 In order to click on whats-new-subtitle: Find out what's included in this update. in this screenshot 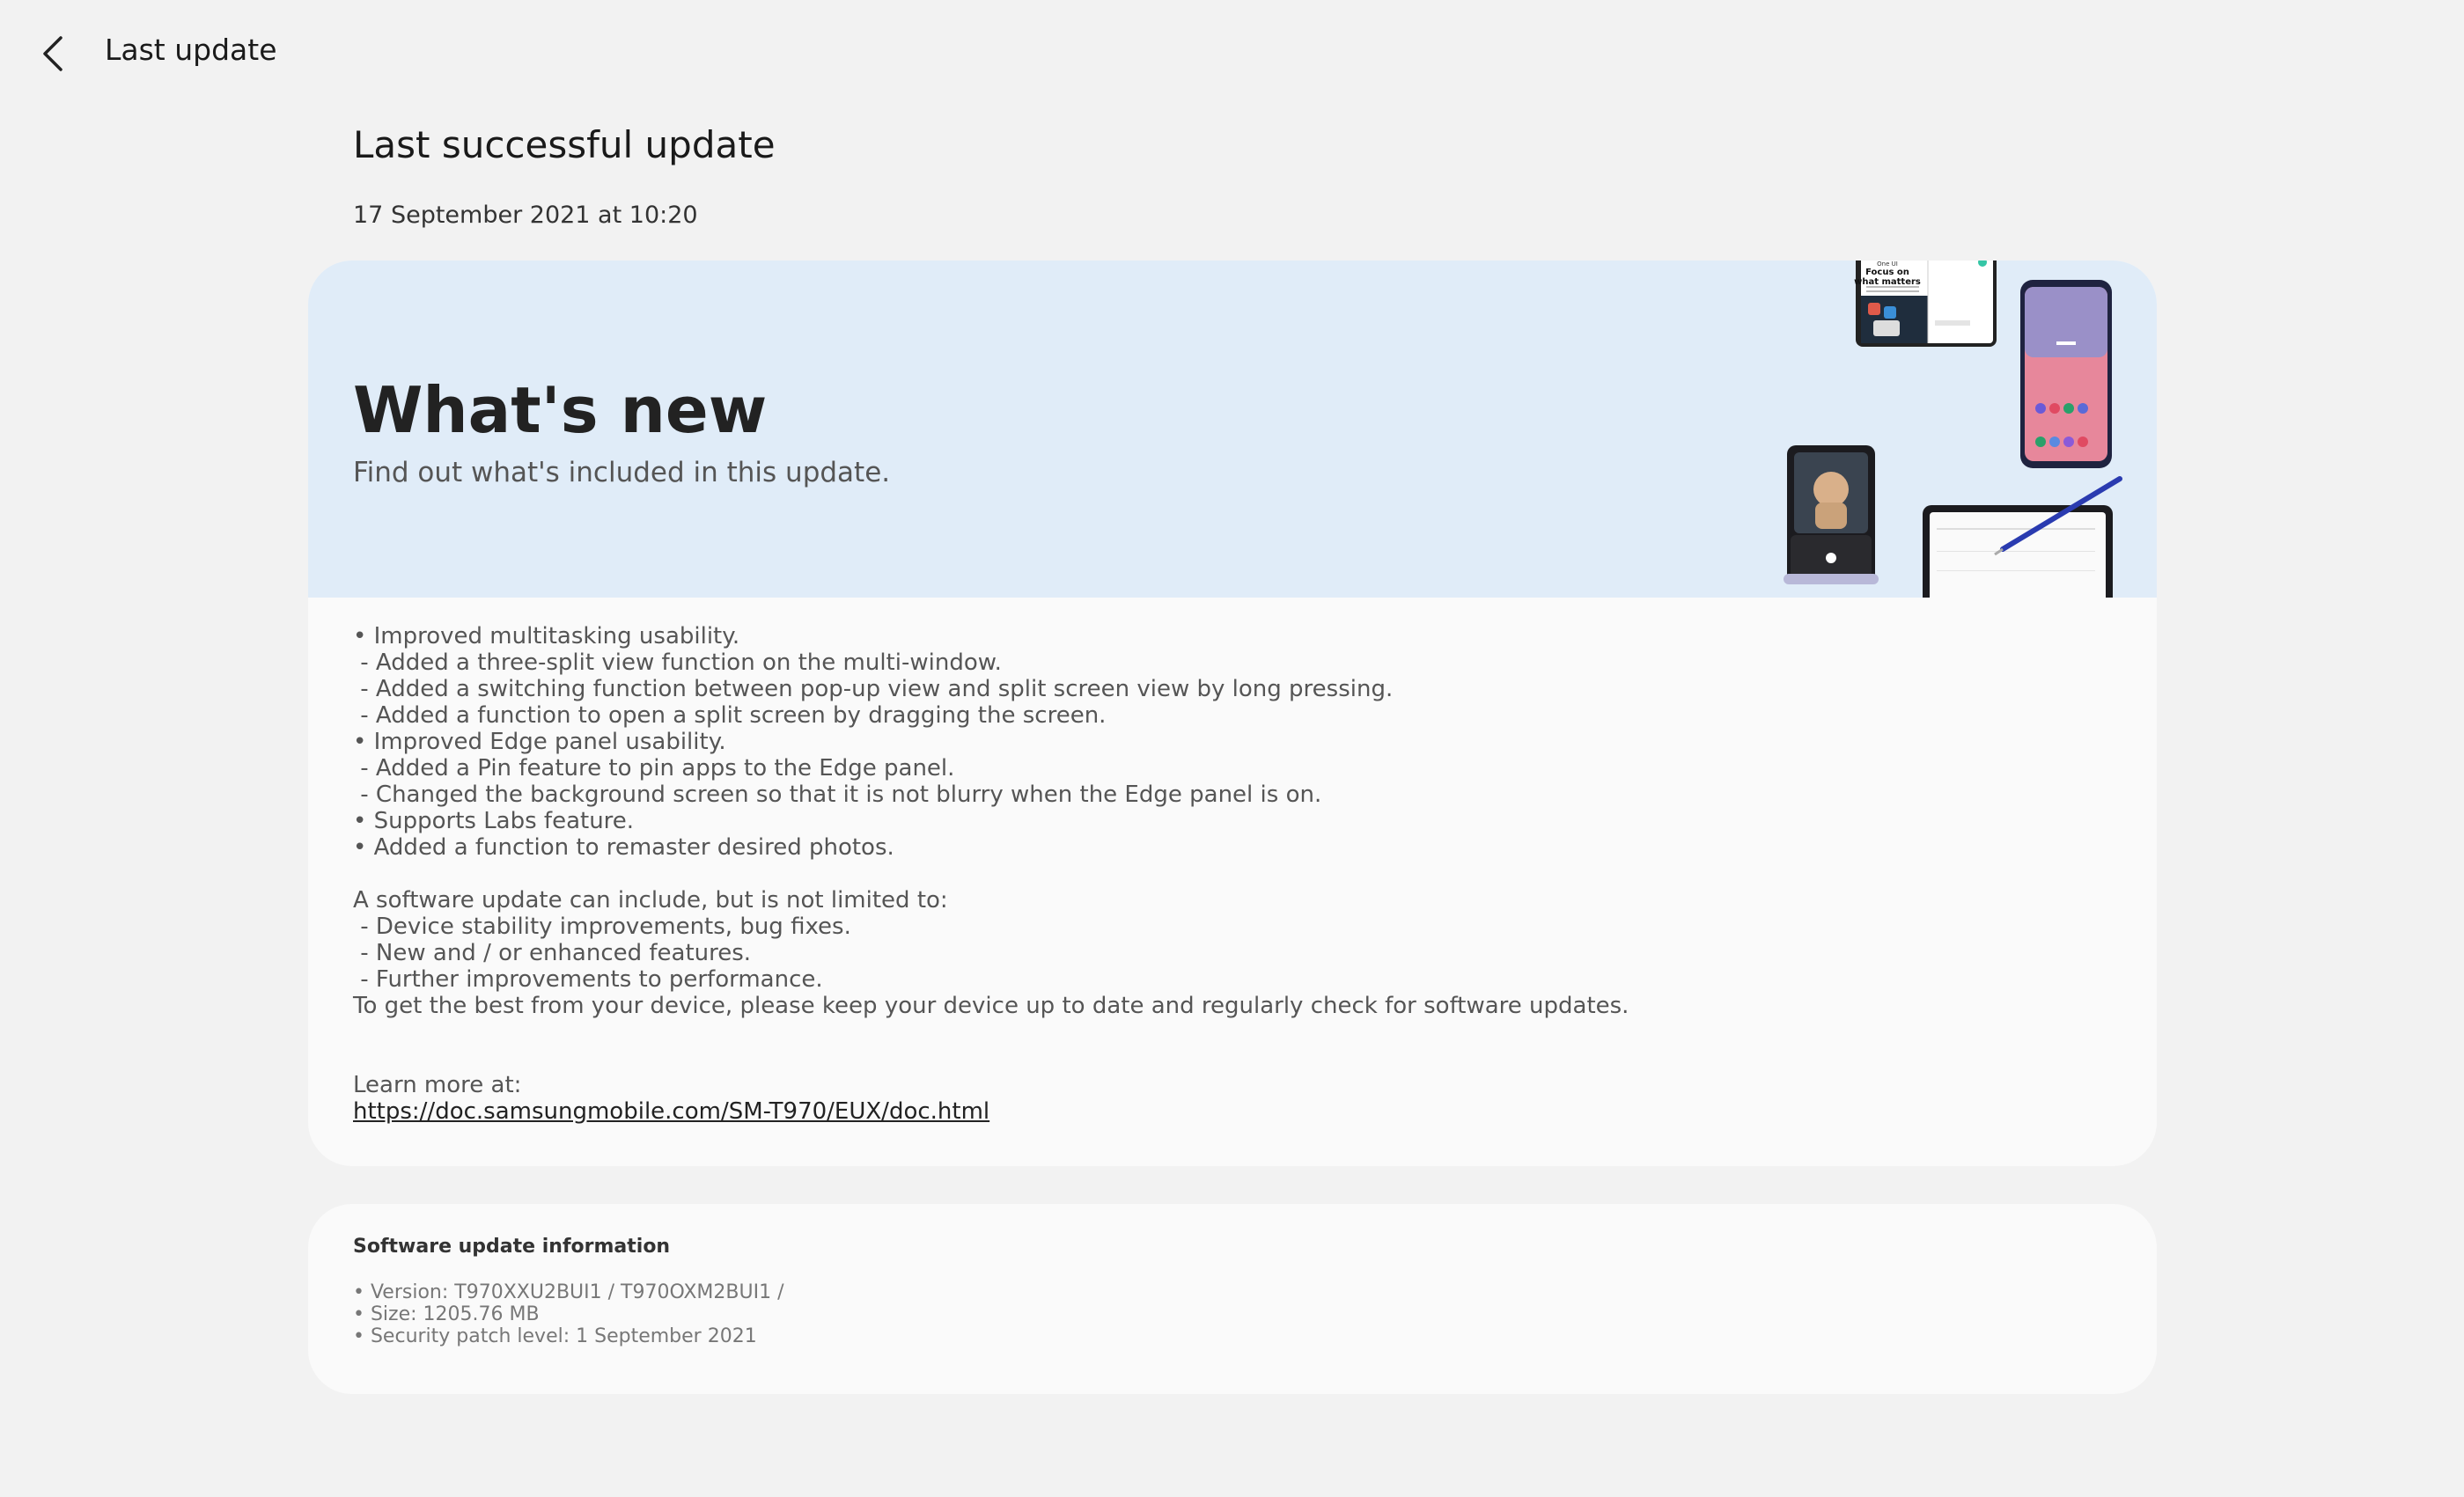, I will do `click(622, 472)`.